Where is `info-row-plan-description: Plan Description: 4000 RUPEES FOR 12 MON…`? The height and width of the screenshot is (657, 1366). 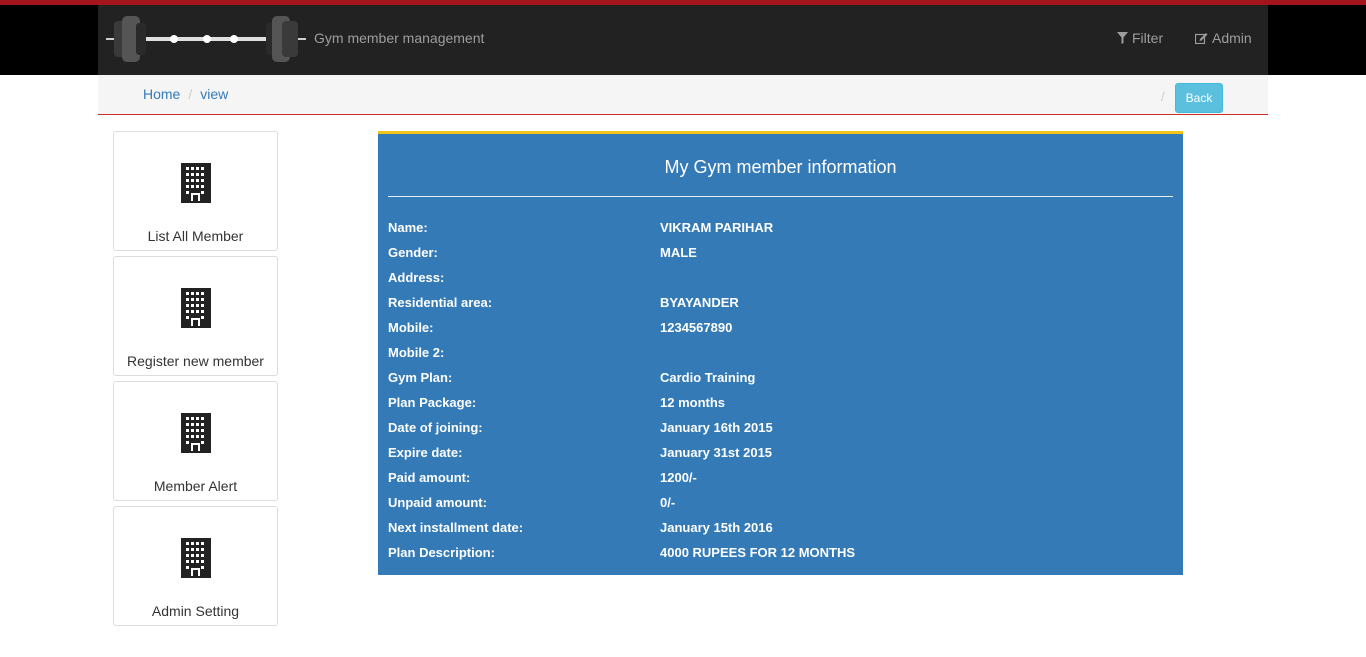 info-row-plan-description: Plan Description: 4000 RUPEES FOR 12 MON… is located at coordinates (778, 555).